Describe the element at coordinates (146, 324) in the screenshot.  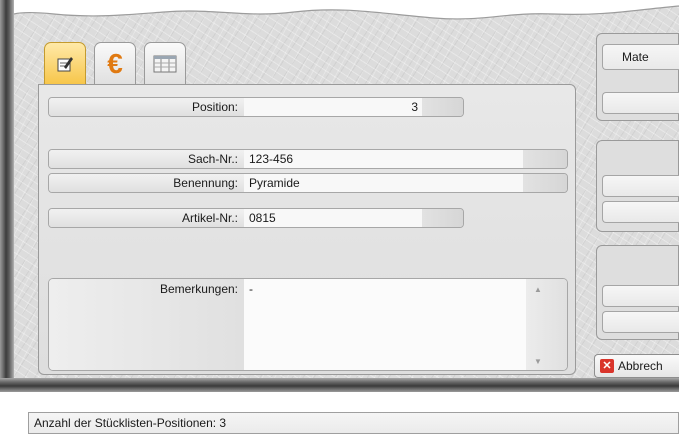
I see `bemerkungen-label: Bemerkungen:` at that location.